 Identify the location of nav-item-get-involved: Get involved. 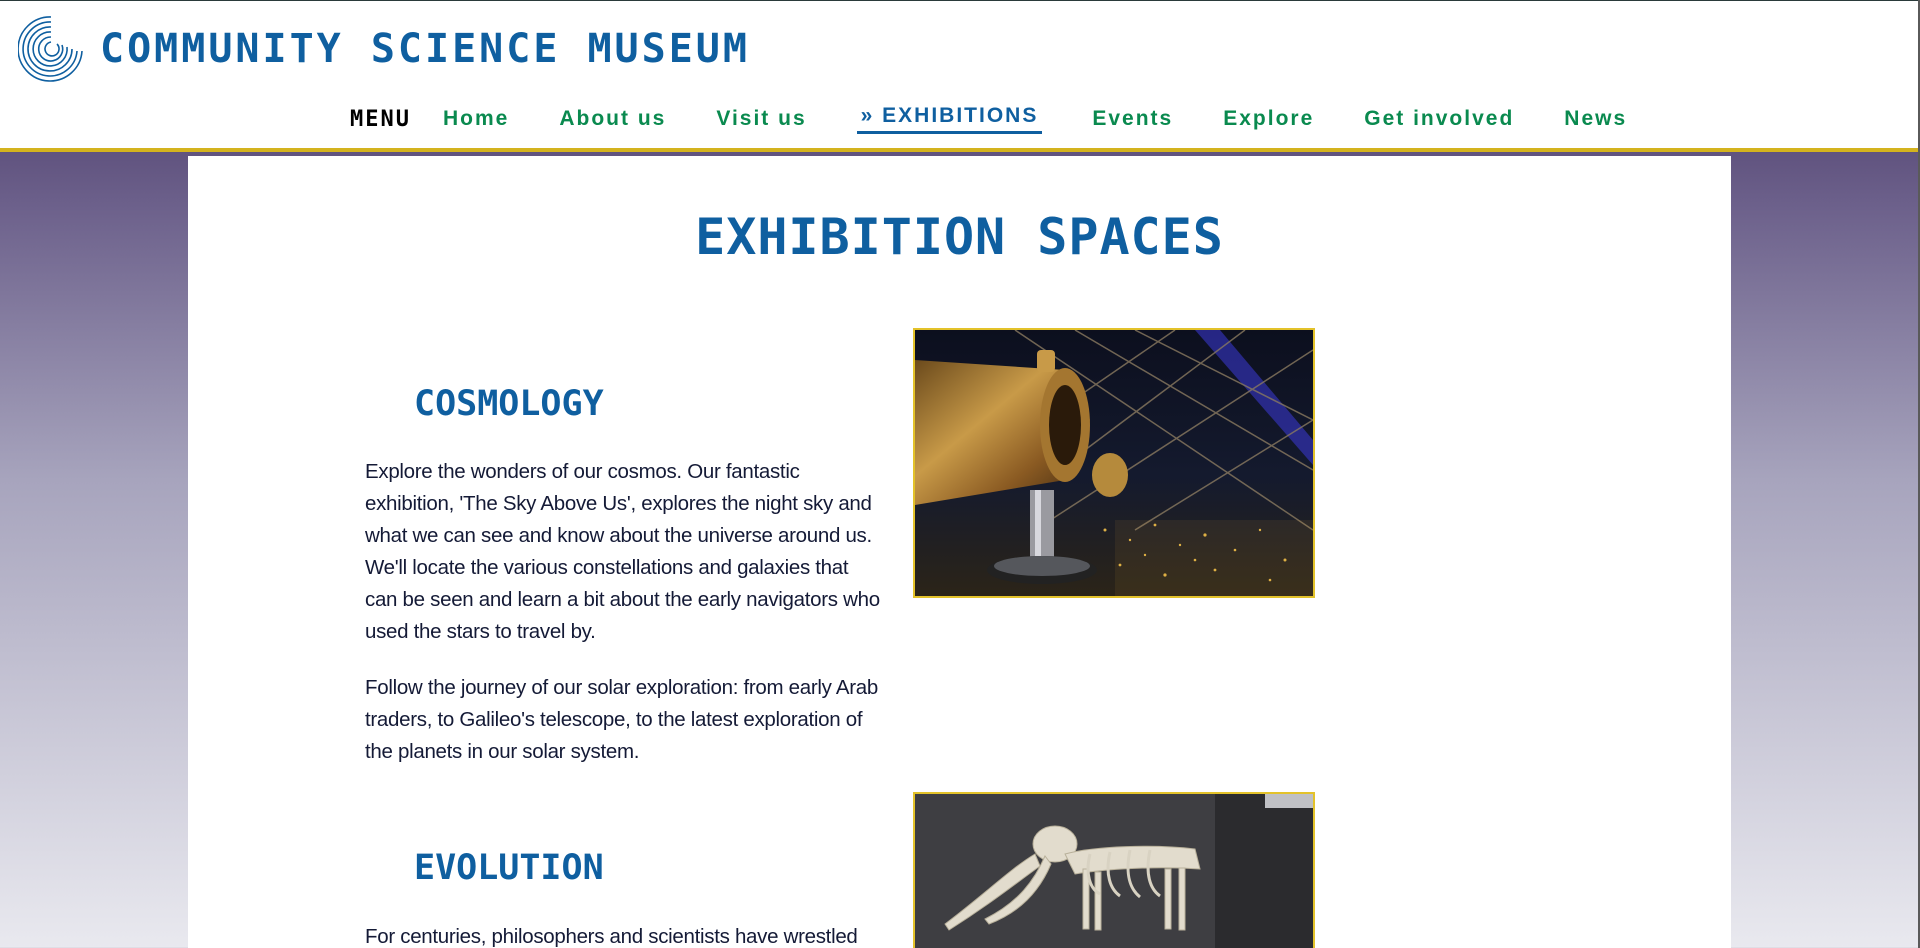
(1439, 119).